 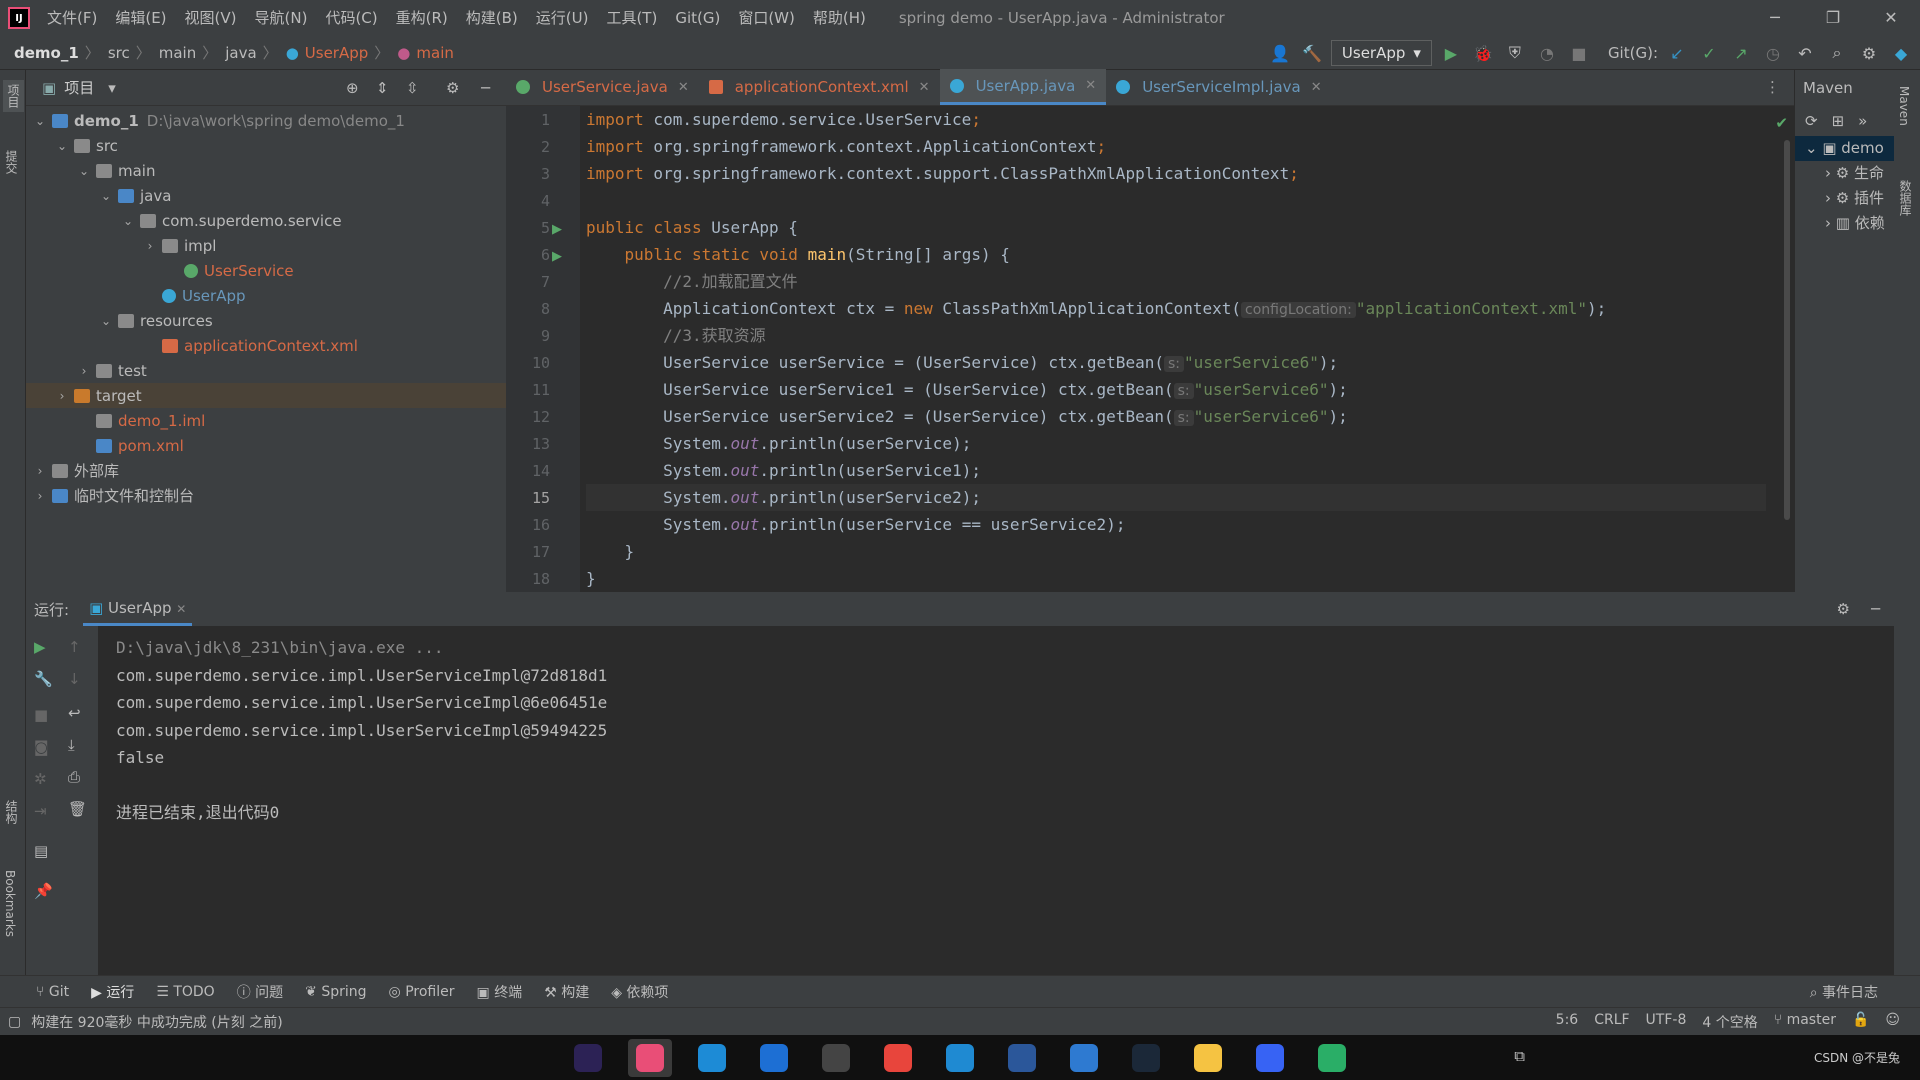 What do you see at coordinates (1483, 53) in the screenshot?
I see `debug-icon: 🐞` at bounding box center [1483, 53].